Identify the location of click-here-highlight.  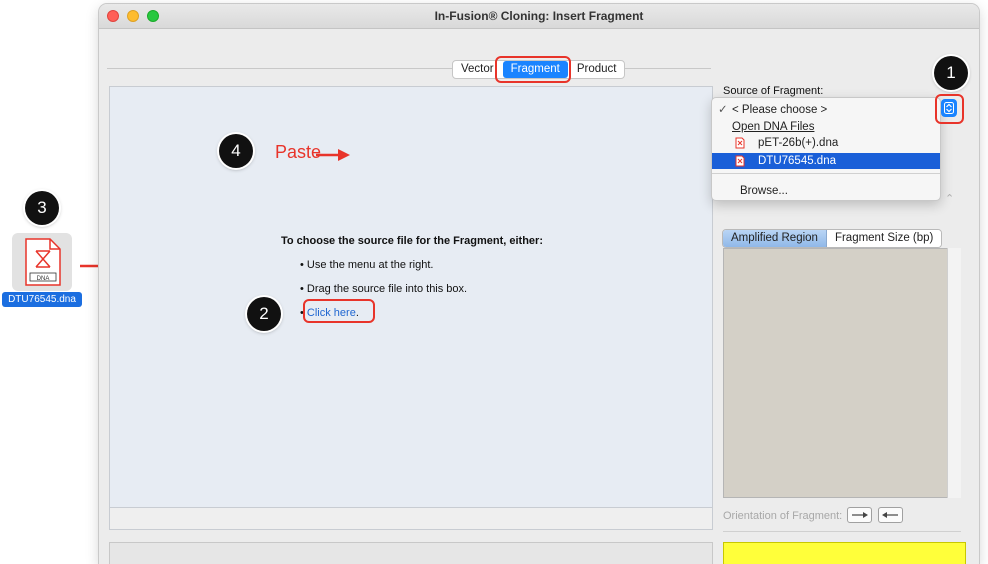
(339, 311).